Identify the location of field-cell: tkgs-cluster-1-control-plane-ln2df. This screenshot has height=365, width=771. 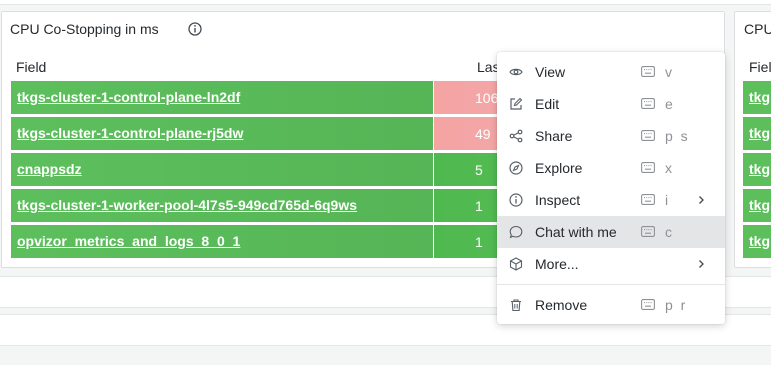
(222, 97).